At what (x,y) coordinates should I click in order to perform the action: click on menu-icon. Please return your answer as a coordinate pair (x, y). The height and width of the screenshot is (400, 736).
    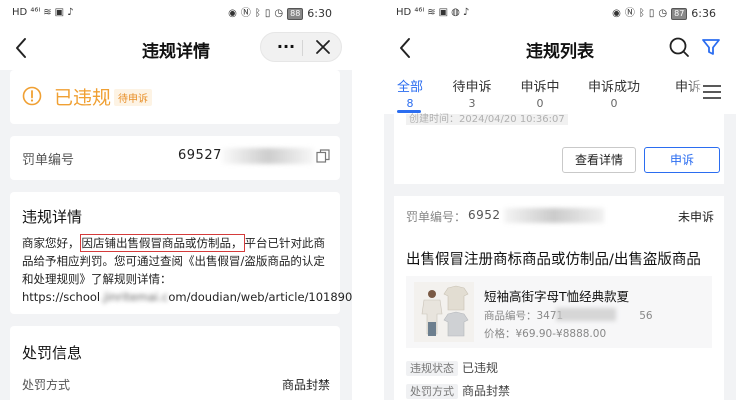
    Looking at the image, I should click on (712, 92).